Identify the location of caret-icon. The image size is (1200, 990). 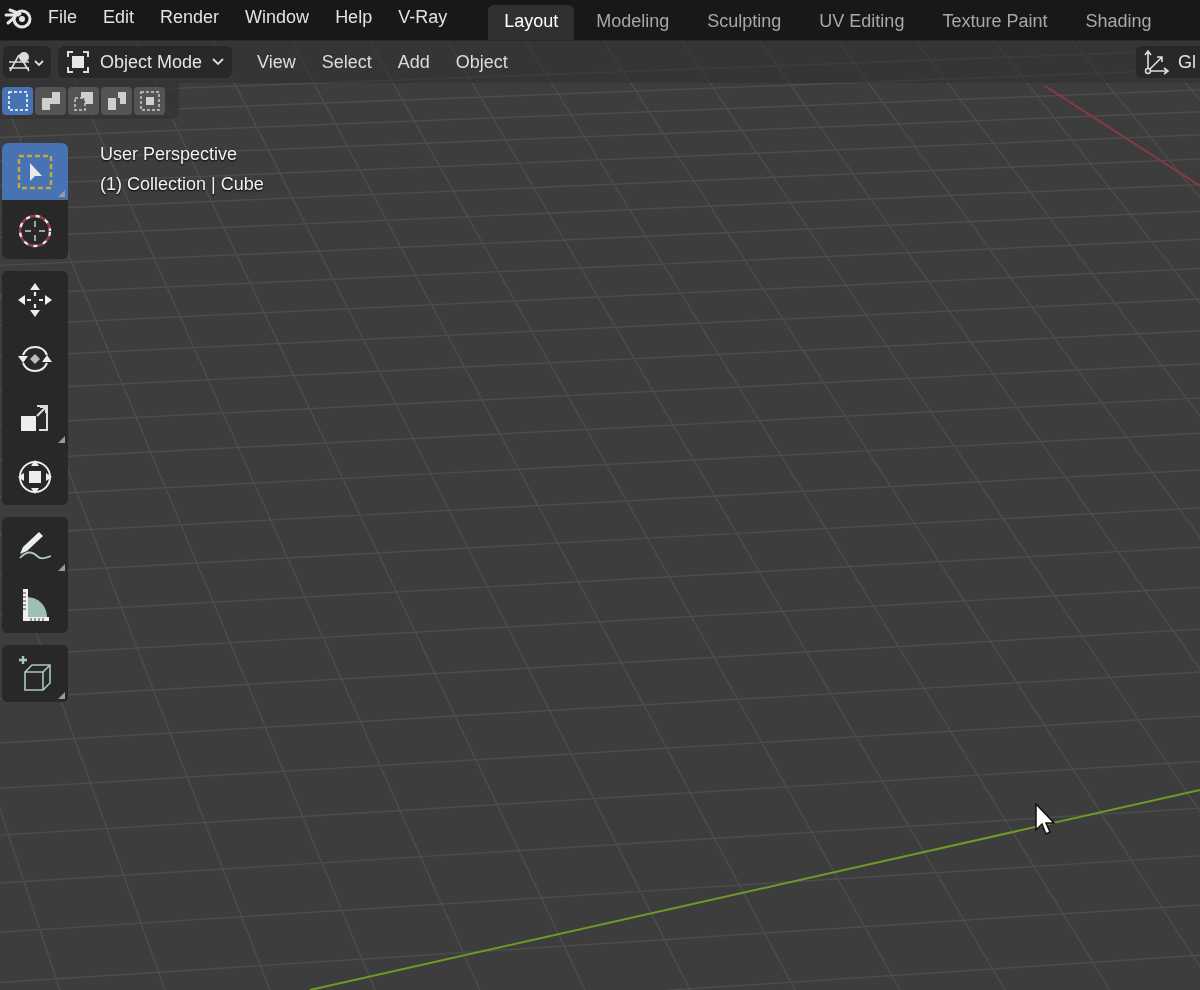
(218, 62).